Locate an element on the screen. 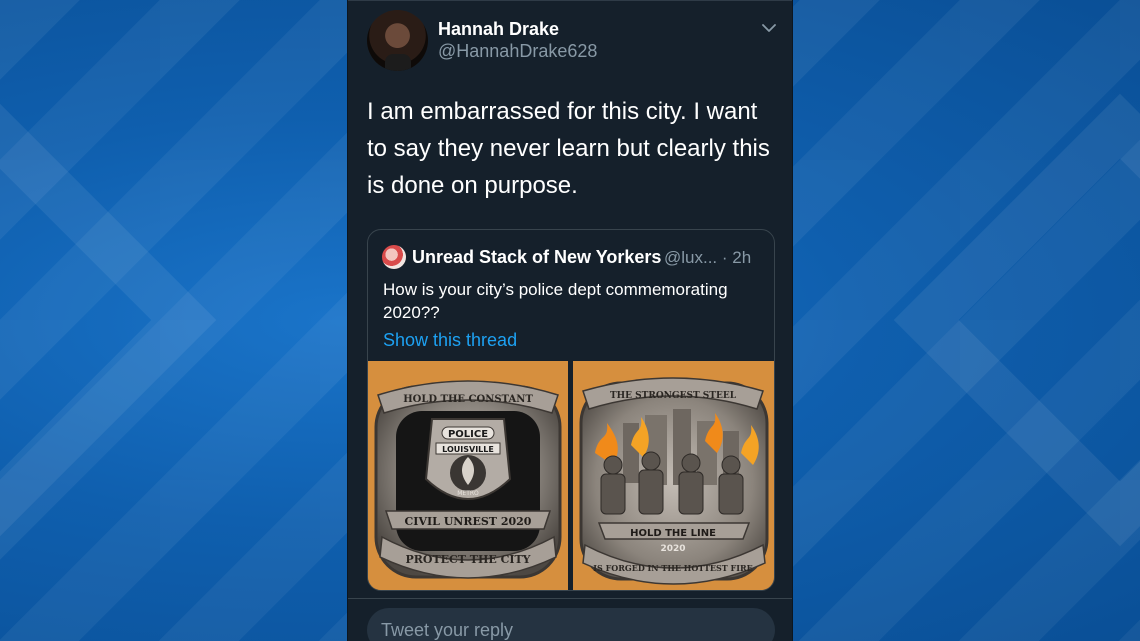 This screenshot has height=641, width=1140. show-thread-link: Show this thread is located at coordinates (450, 340).